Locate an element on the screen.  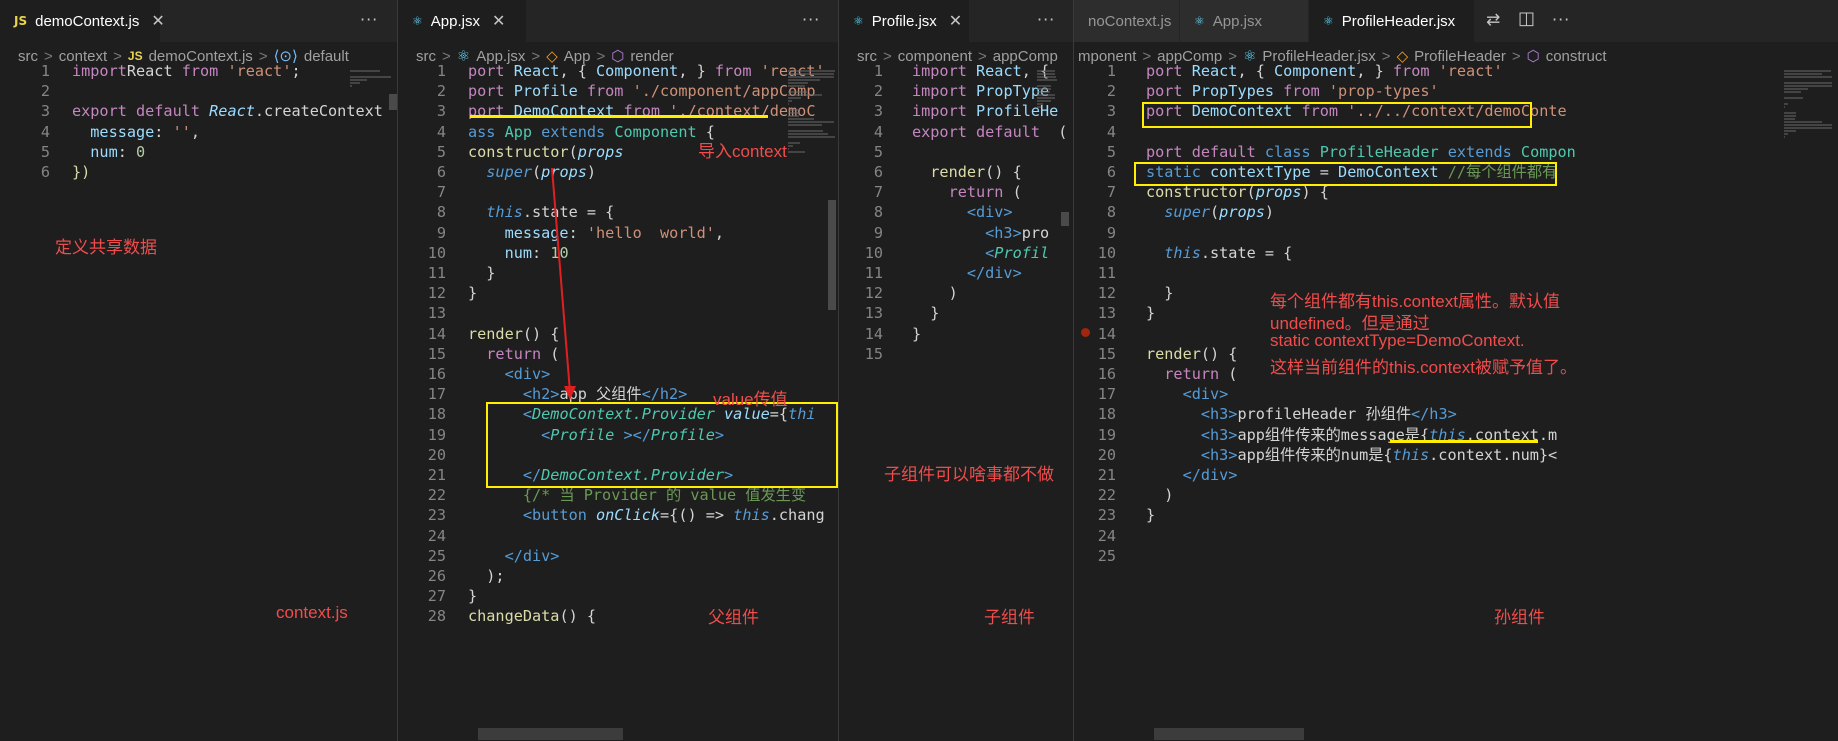
code-line: 6}) is located at coordinates (198, 172).